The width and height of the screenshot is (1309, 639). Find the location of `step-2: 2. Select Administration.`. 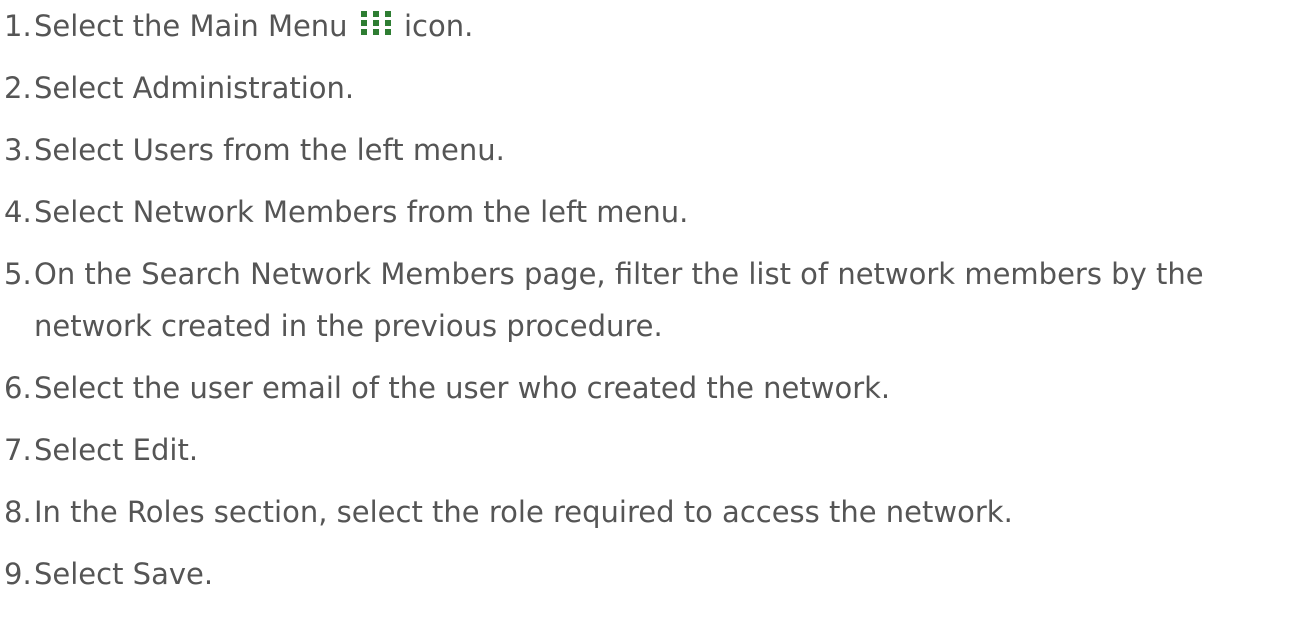

step-2: 2. Select Administration. is located at coordinates (654, 88).